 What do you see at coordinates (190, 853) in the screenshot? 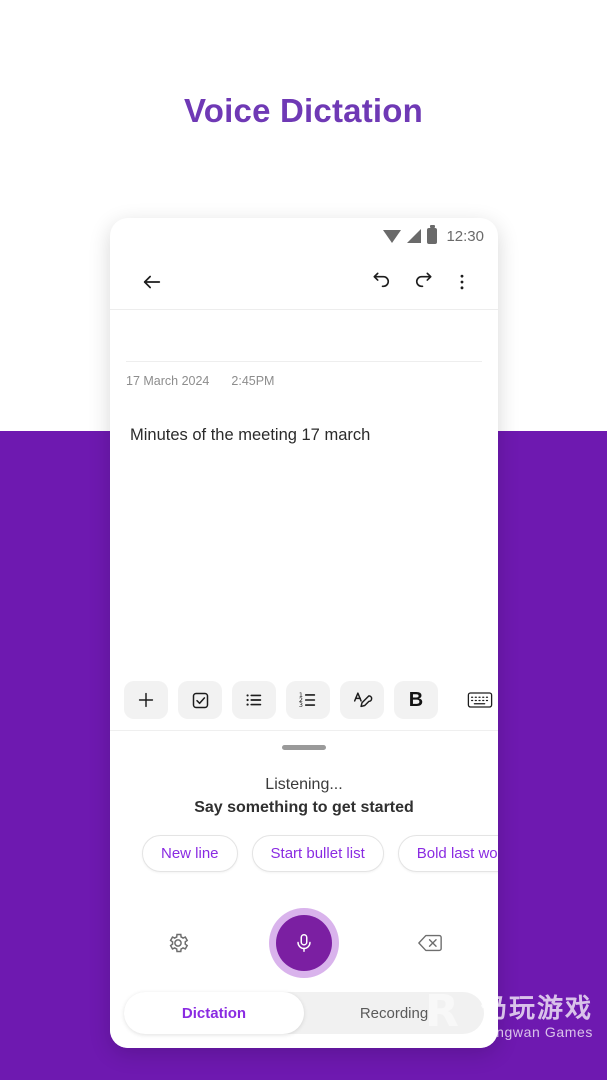
I see `chip-new-line: New line` at bounding box center [190, 853].